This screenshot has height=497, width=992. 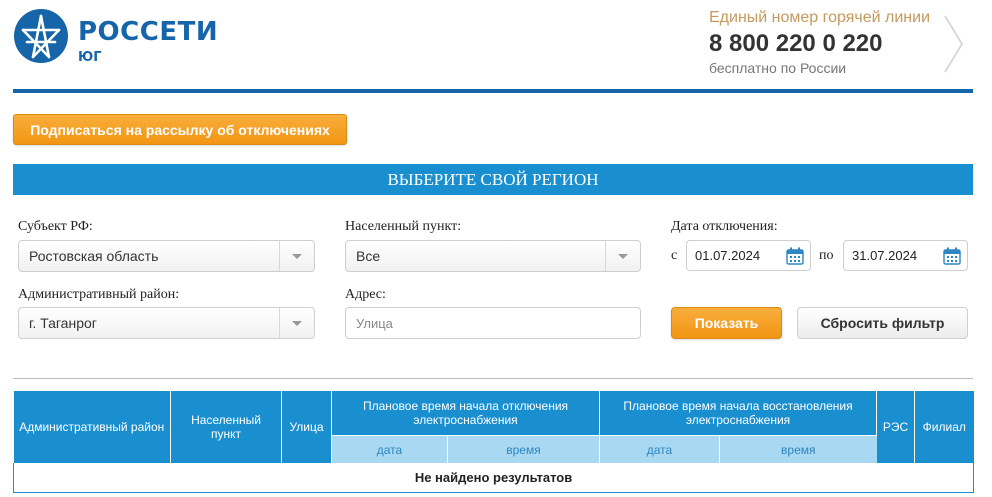 What do you see at coordinates (493, 179) in the screenshot?
I see `region-title-bar: ВЫБЕРИТЕ СВОЙ РЕГИОН` at bounding box center [493, 179].